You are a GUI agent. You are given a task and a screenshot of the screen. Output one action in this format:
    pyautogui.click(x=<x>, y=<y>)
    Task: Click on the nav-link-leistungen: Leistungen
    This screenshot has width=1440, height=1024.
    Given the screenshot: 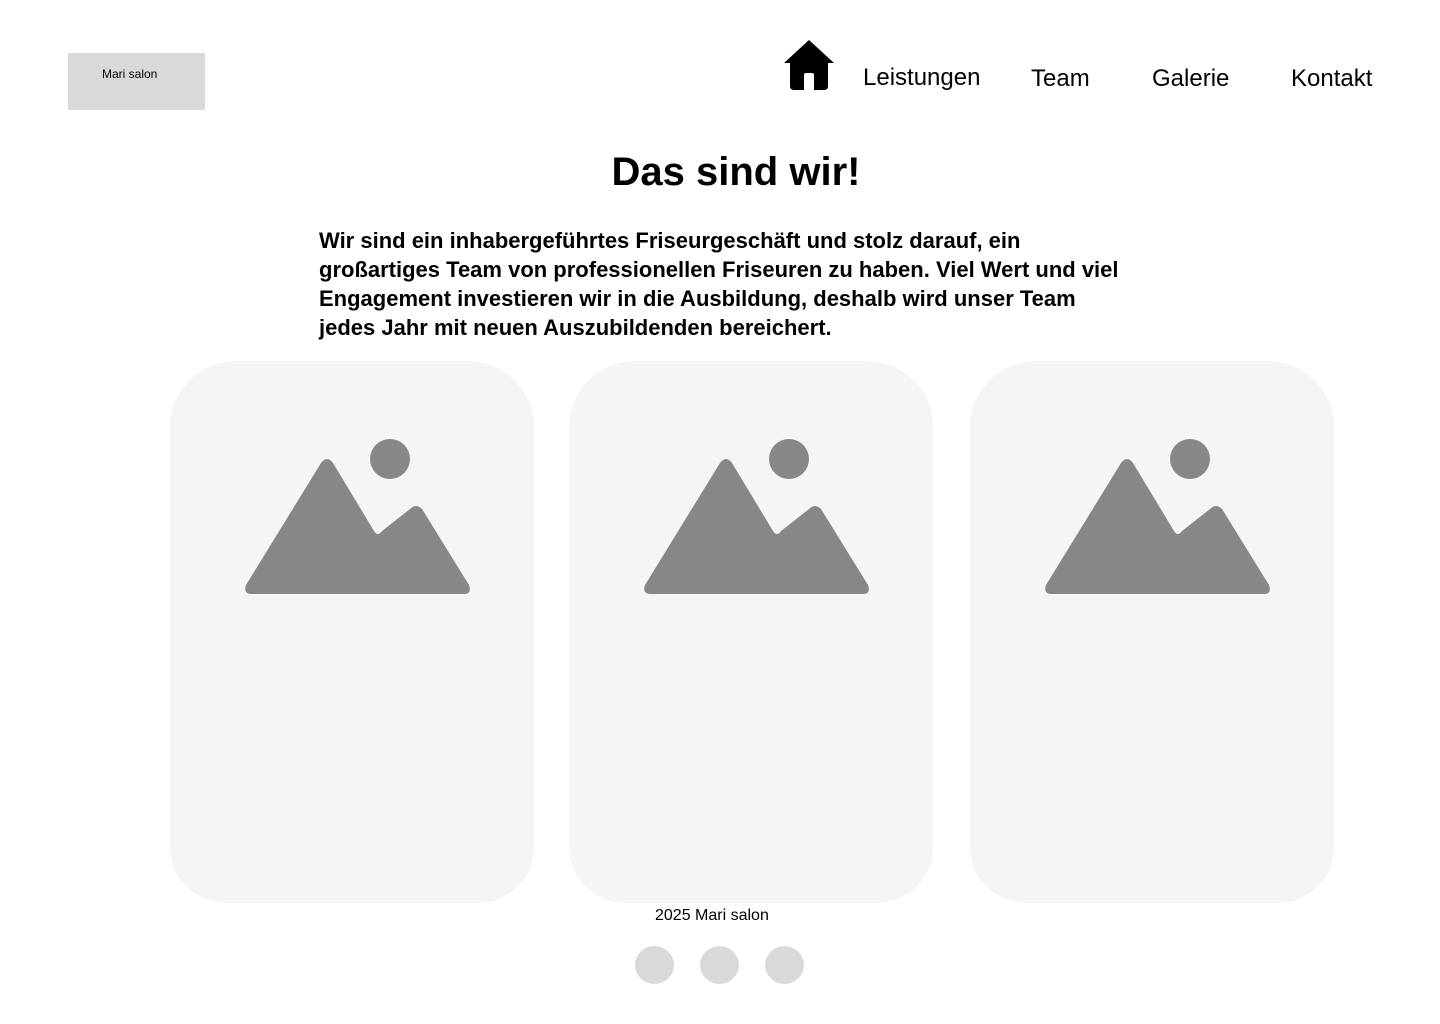 What is the action you would take?
    pyautogui.click(x=921, y=78)
    